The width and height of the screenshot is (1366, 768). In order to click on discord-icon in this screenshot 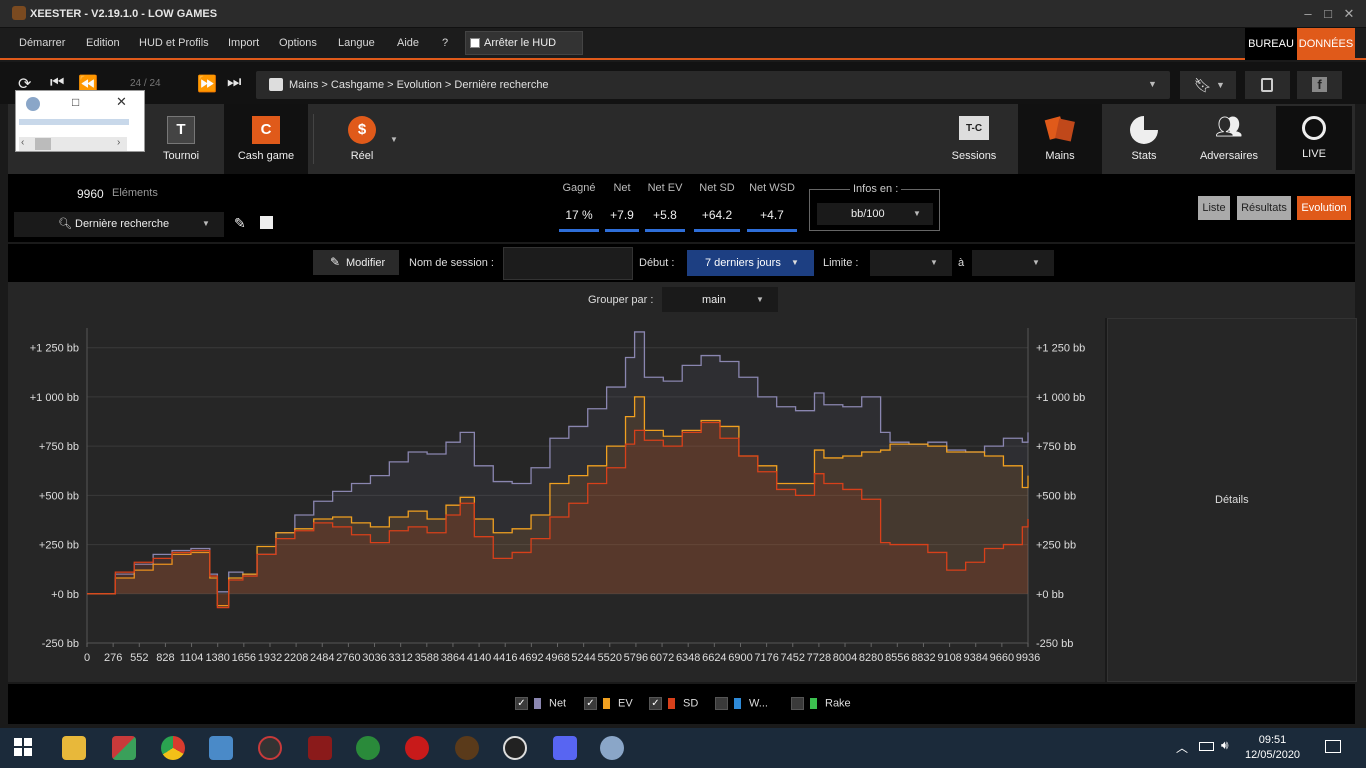, I will do `click(565, 748)`.